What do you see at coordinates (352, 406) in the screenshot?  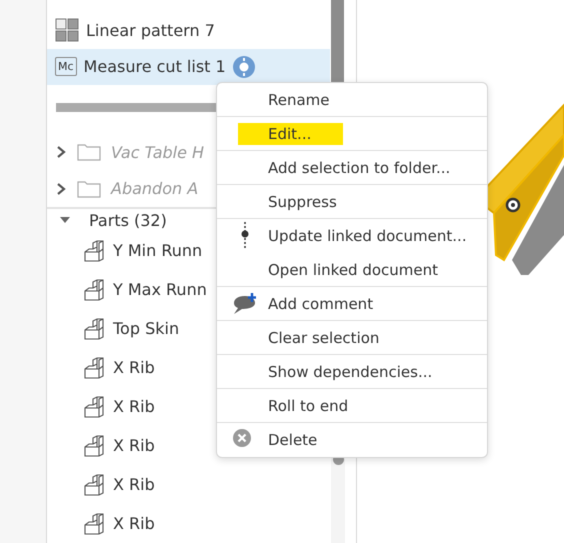 I see `menu-item: Roll to end` at bounding box center [352, 406].